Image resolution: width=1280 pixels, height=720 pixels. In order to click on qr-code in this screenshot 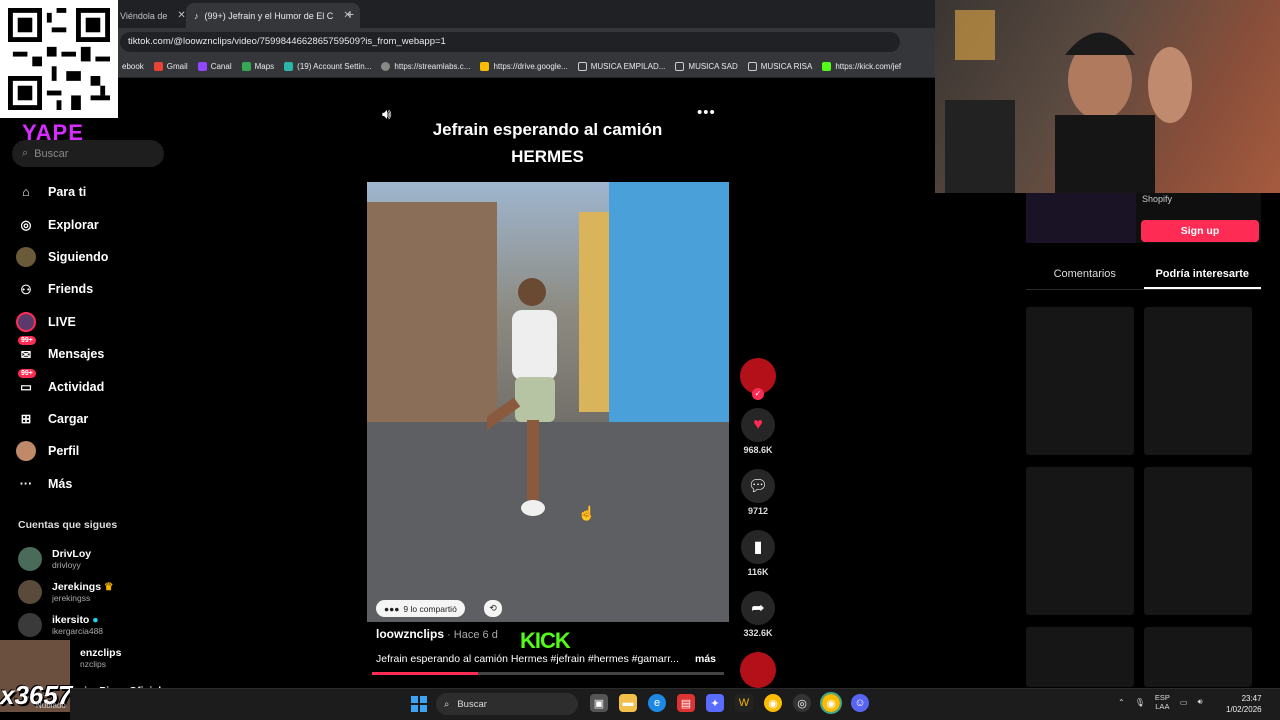, I will do `click(59, 59)`.